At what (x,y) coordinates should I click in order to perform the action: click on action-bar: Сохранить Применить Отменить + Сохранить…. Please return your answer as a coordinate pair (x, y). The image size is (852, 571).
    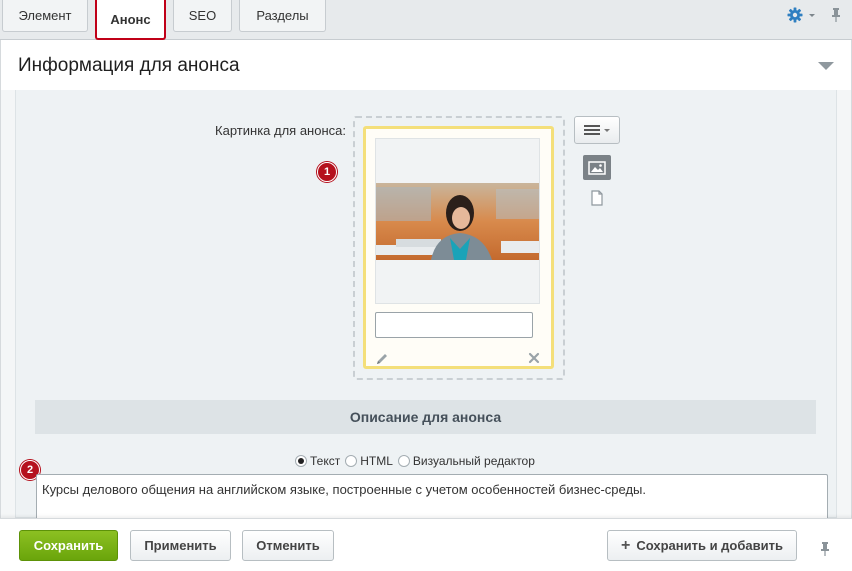
    Looking at the image, I should click on (426, 544).